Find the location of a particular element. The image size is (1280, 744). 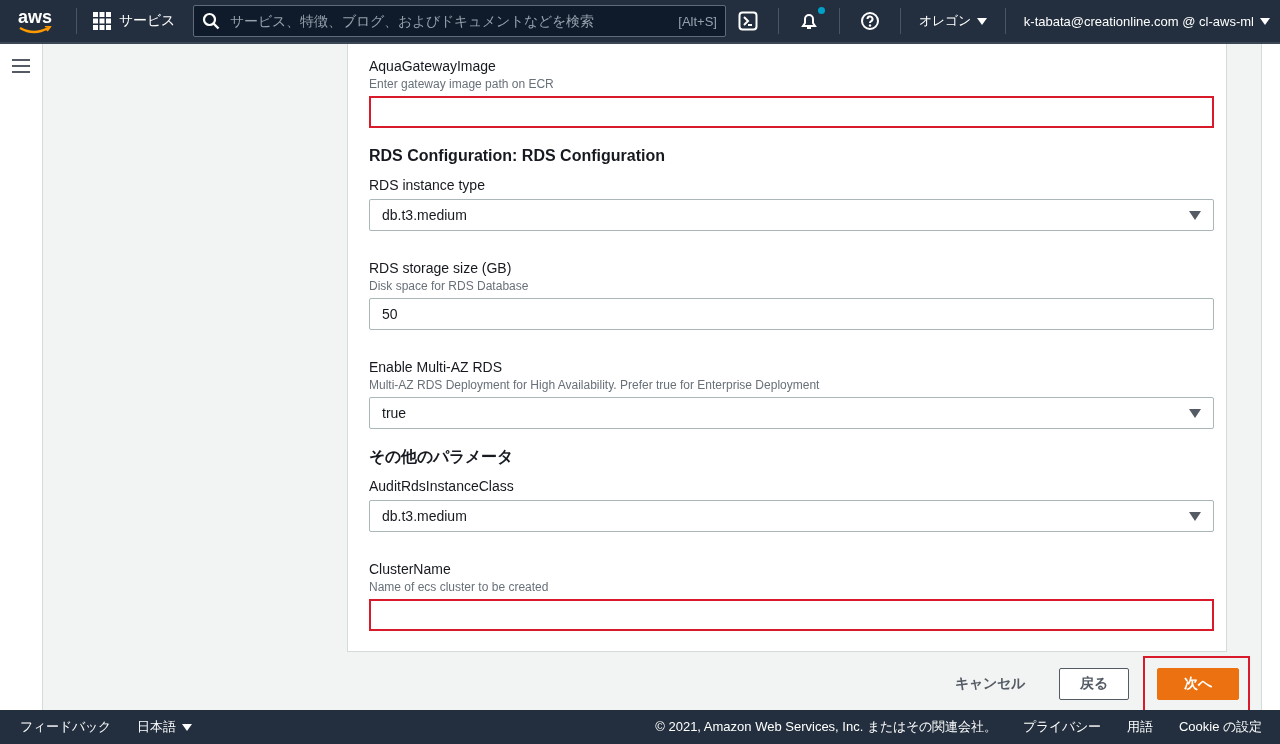

field-description: Disk space for RDS Database is located at coordinates (449, 286).